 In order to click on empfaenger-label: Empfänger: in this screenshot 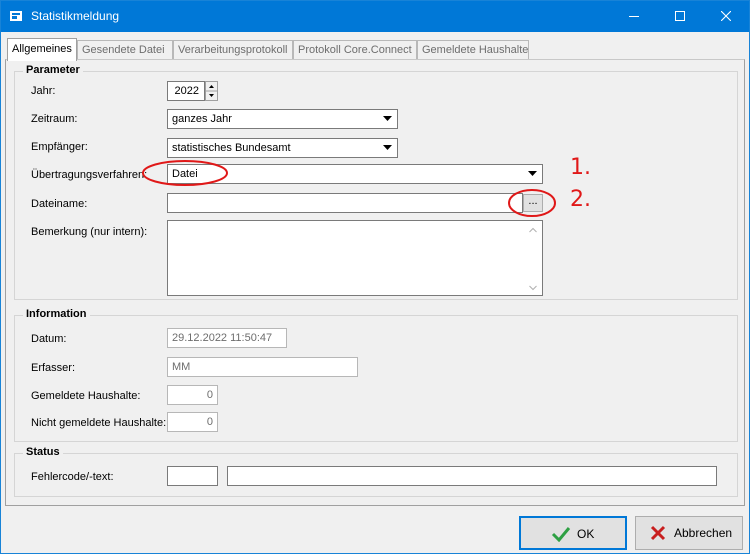, I will do `click(59, 147)`.